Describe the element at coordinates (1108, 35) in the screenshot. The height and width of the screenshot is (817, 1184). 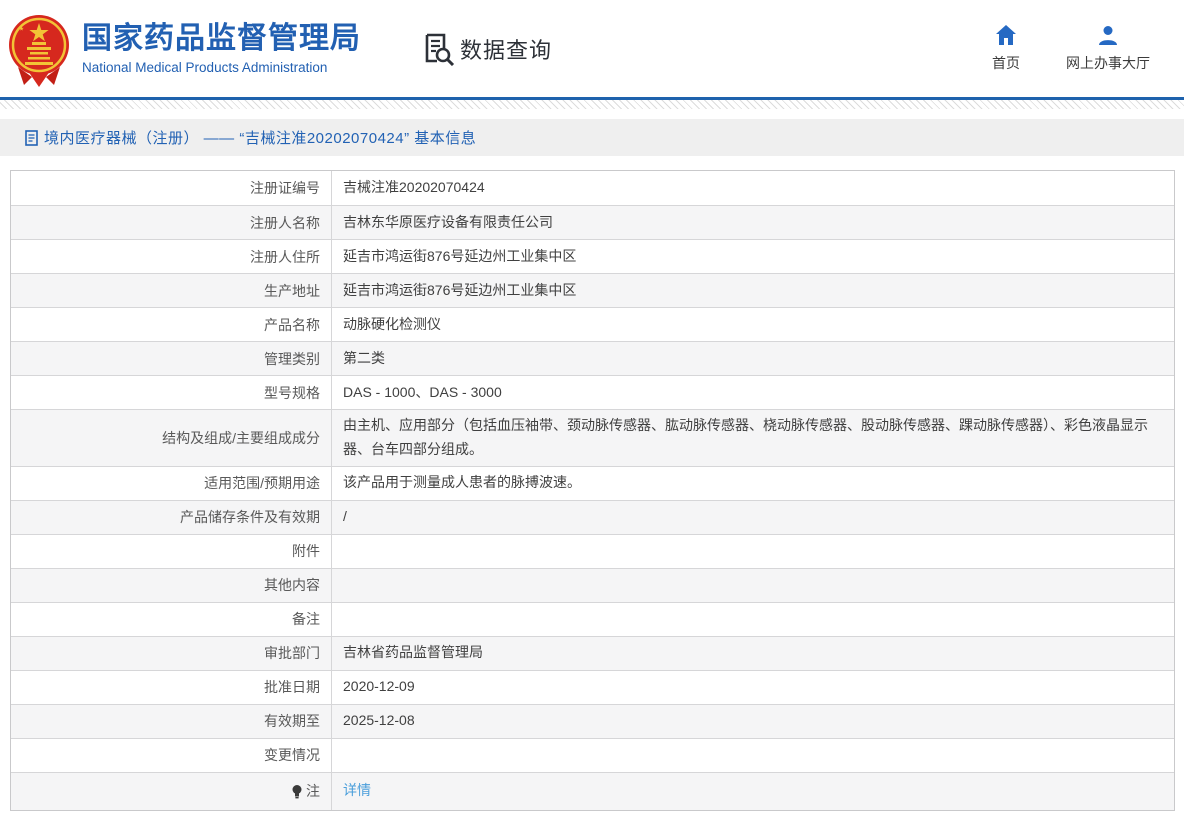
I see `user-icon` at that location.